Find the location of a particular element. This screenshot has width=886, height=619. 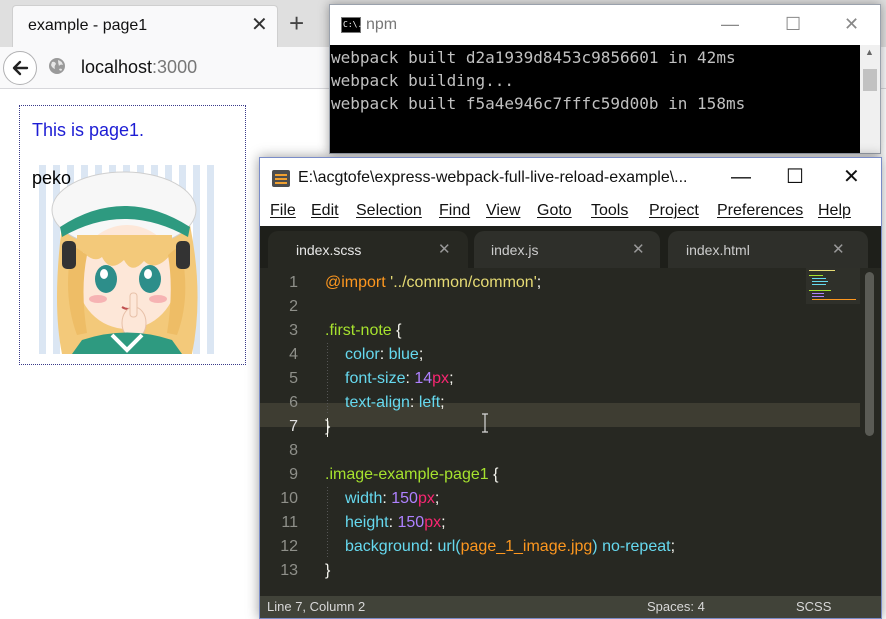

property: text-align is located at coordinates (377, 402).